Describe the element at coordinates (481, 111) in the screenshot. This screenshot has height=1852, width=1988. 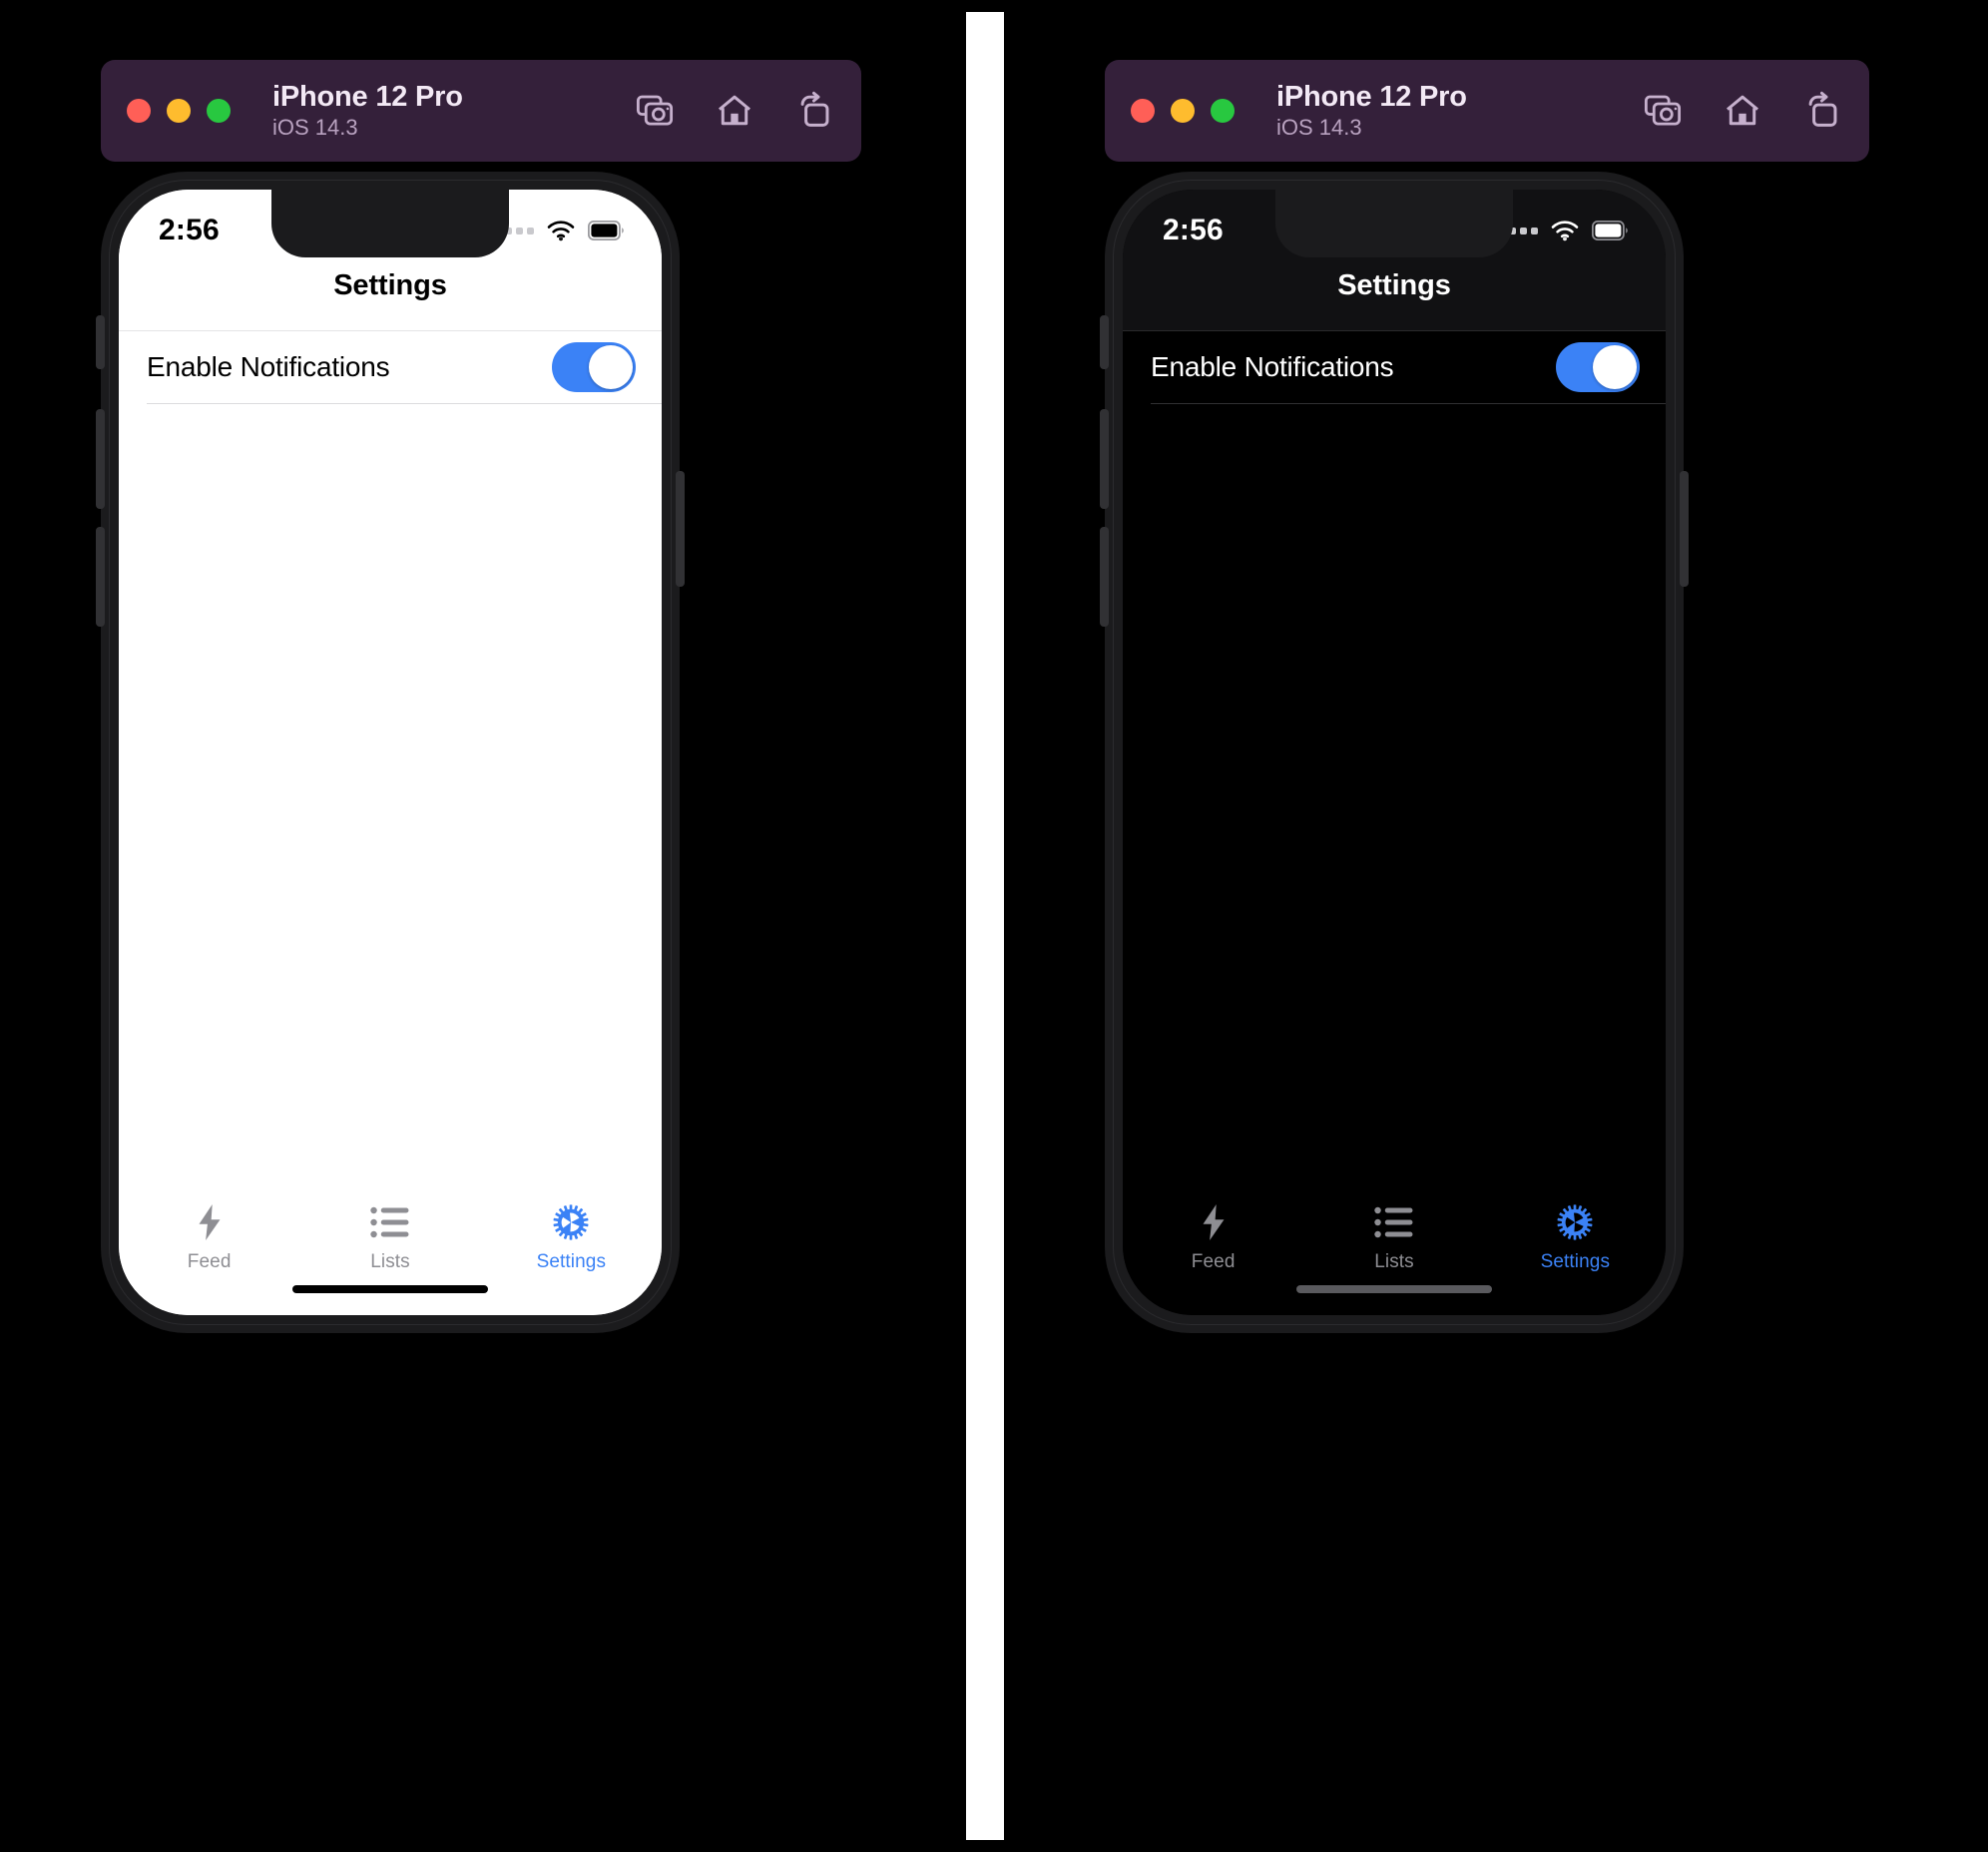
I see `simulator-titlebar-light: iPhone 12 Pro iOS 14.3` at that location.